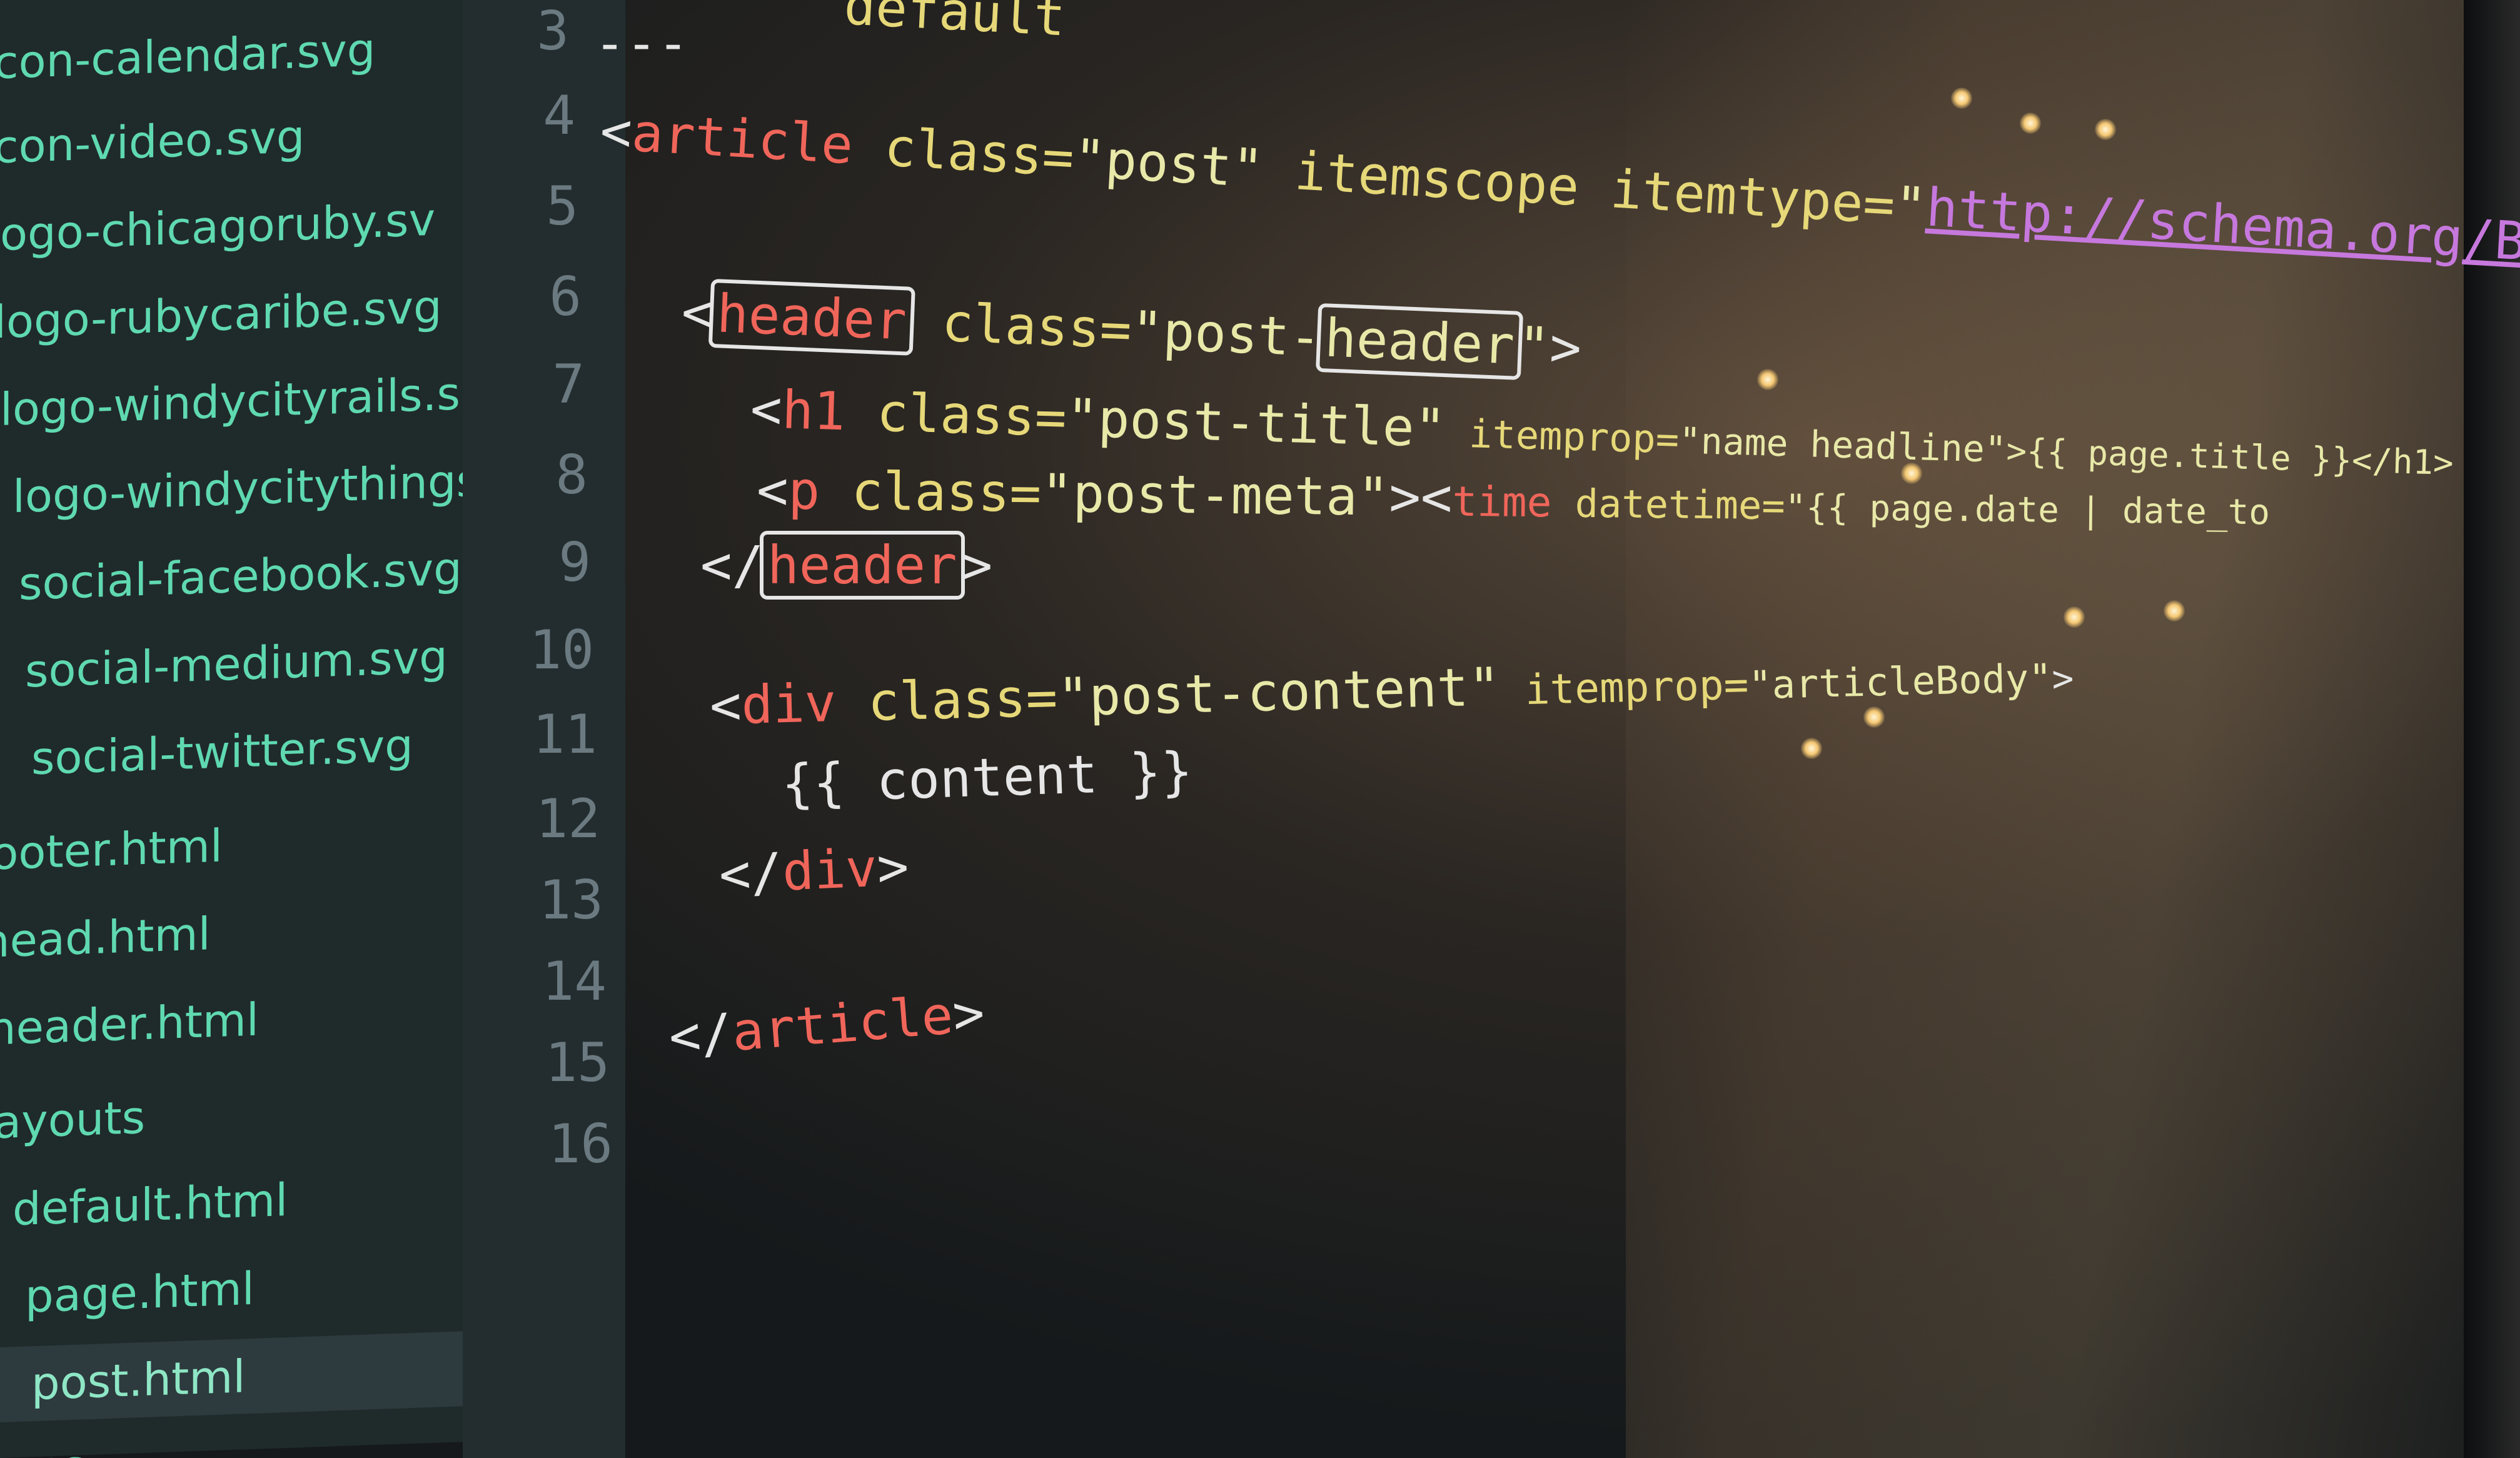 The image size is (2520, 1458). Describe the element at coordinates (827, 1025) in the screenshot. I see `code-line-15: </article>` at that location.